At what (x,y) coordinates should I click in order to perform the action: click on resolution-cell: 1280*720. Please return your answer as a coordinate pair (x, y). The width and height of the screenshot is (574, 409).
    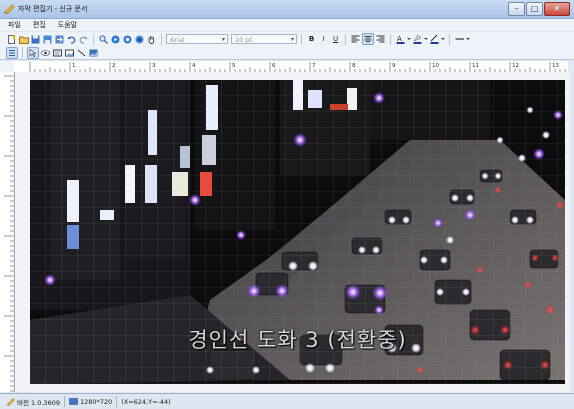
    Looking at the image, I should click on (91, 401).